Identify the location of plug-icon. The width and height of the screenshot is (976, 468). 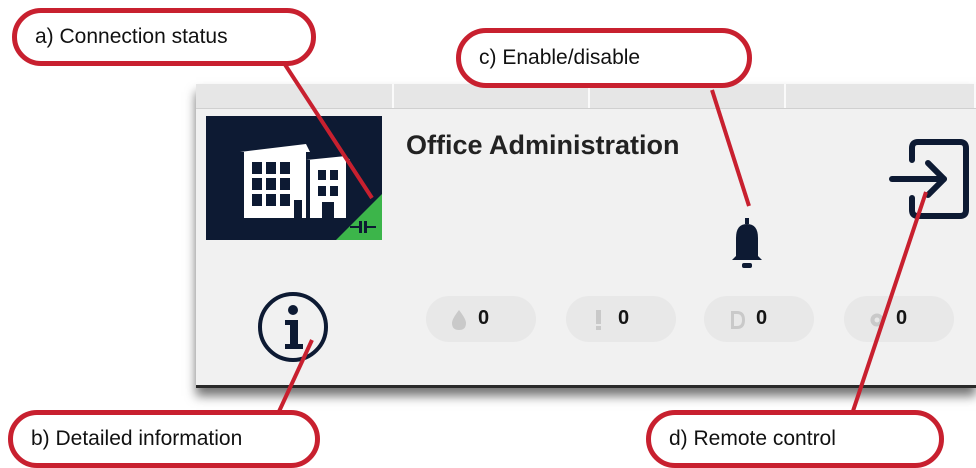
(363, 227).